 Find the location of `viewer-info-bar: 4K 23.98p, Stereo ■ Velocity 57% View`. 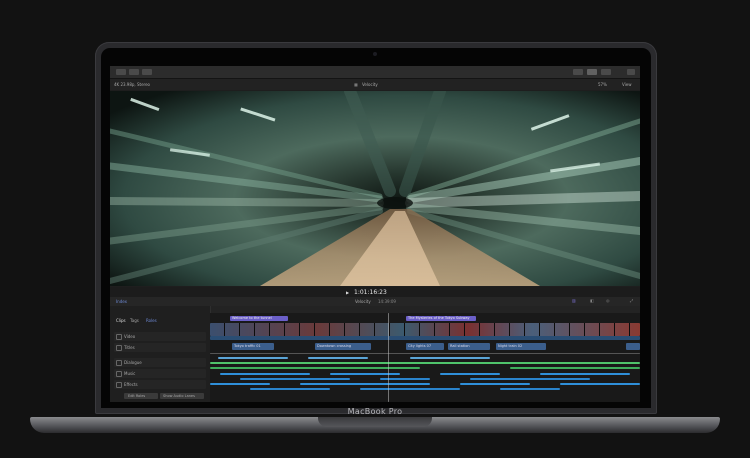

viewer-info-bar: 4K 23.98p, Stereo ■ Velocity 57% View is located at coordinates (375, 84).